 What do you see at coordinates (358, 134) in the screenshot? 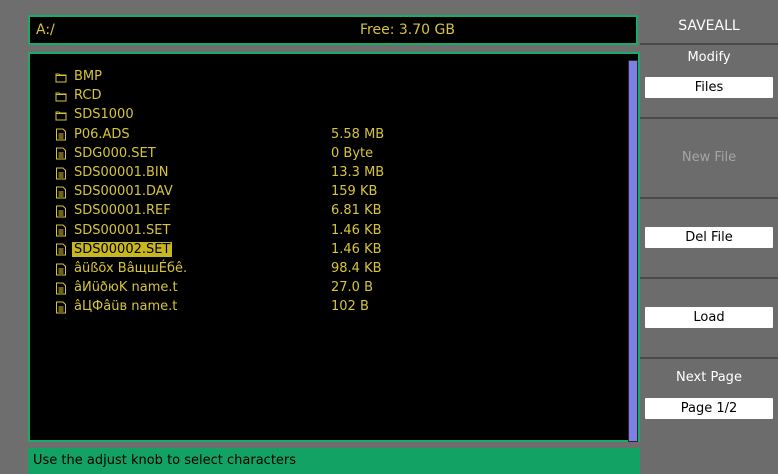
I see `file-size: 5.58 MB` at bounding box center [358, 134].